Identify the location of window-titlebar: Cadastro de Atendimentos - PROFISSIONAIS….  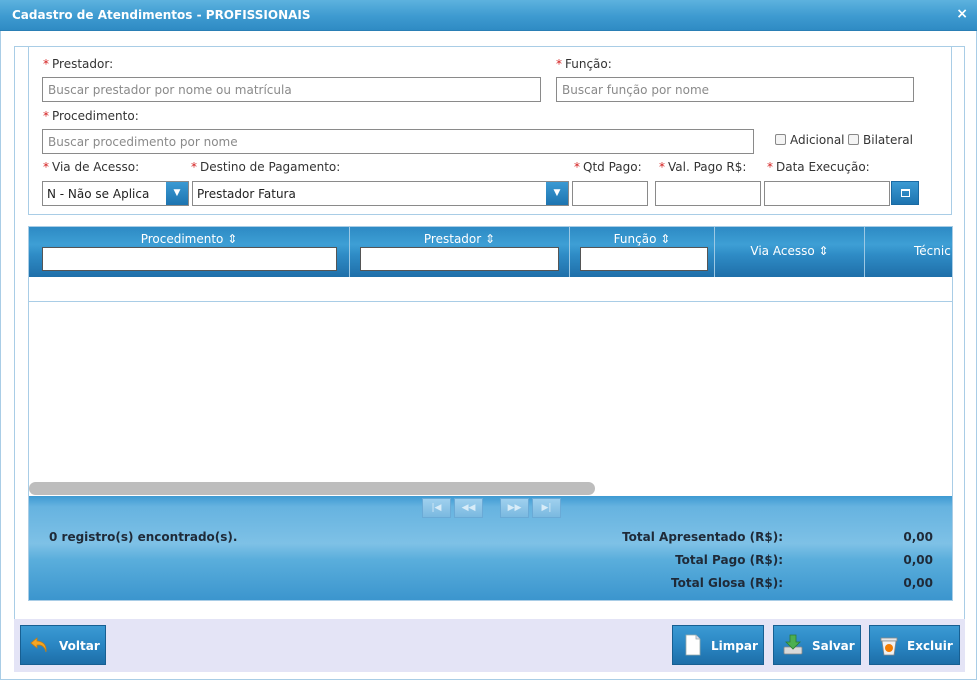
(488, 15).